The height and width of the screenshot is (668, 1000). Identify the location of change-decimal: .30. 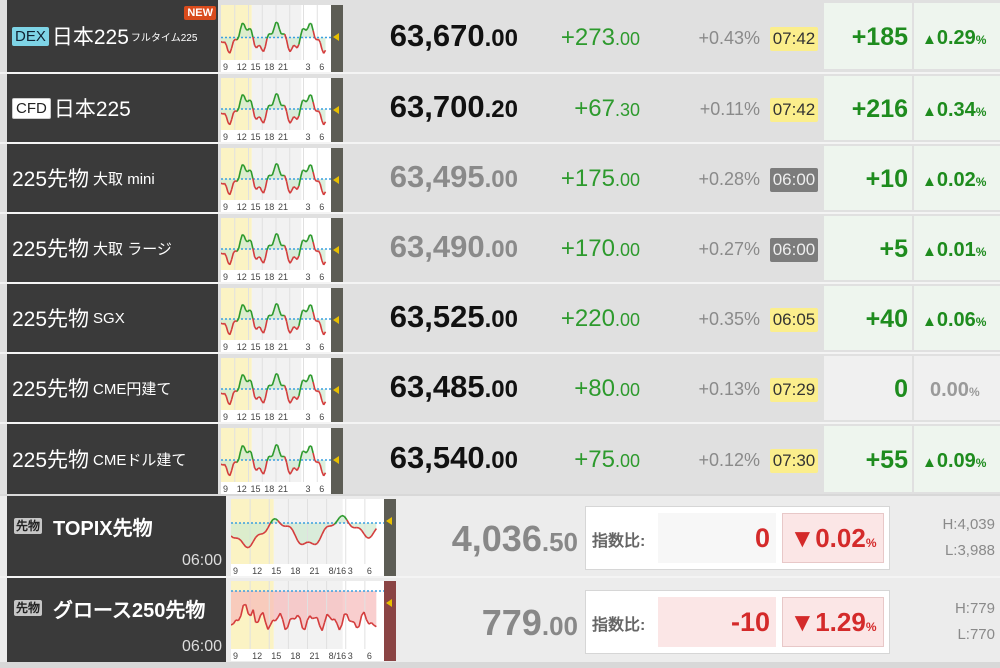
(627, 110).